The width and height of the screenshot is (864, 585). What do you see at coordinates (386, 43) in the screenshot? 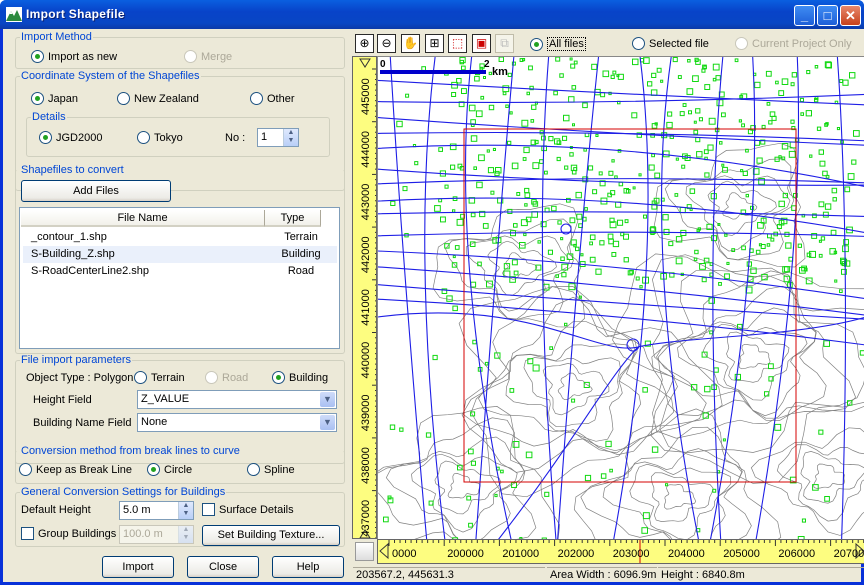
I see `zoom-out-icon: ⊖` at bounding box center [386, 43].